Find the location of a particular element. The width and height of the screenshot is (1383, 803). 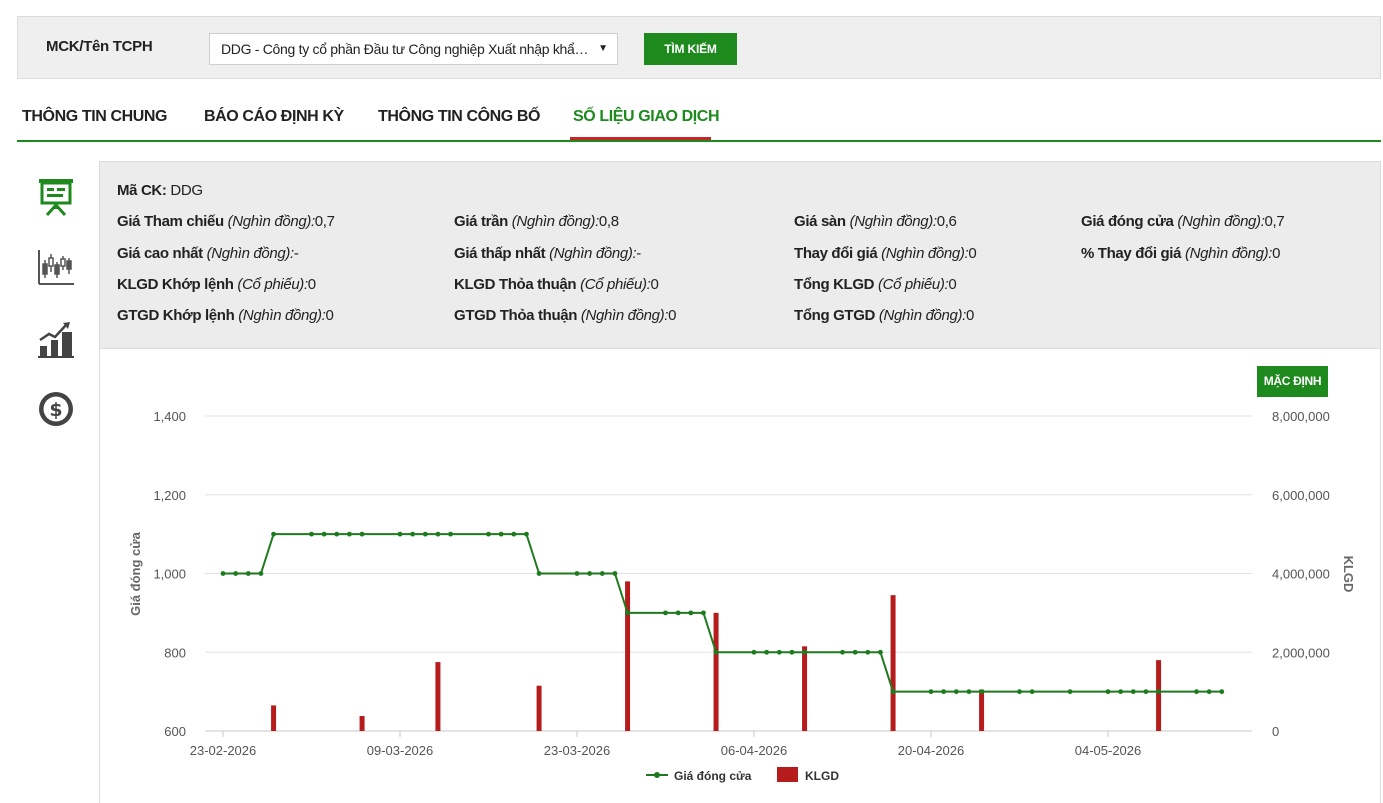

x-tick-label: 23-02-2026 is located at coordinates (223, 750).